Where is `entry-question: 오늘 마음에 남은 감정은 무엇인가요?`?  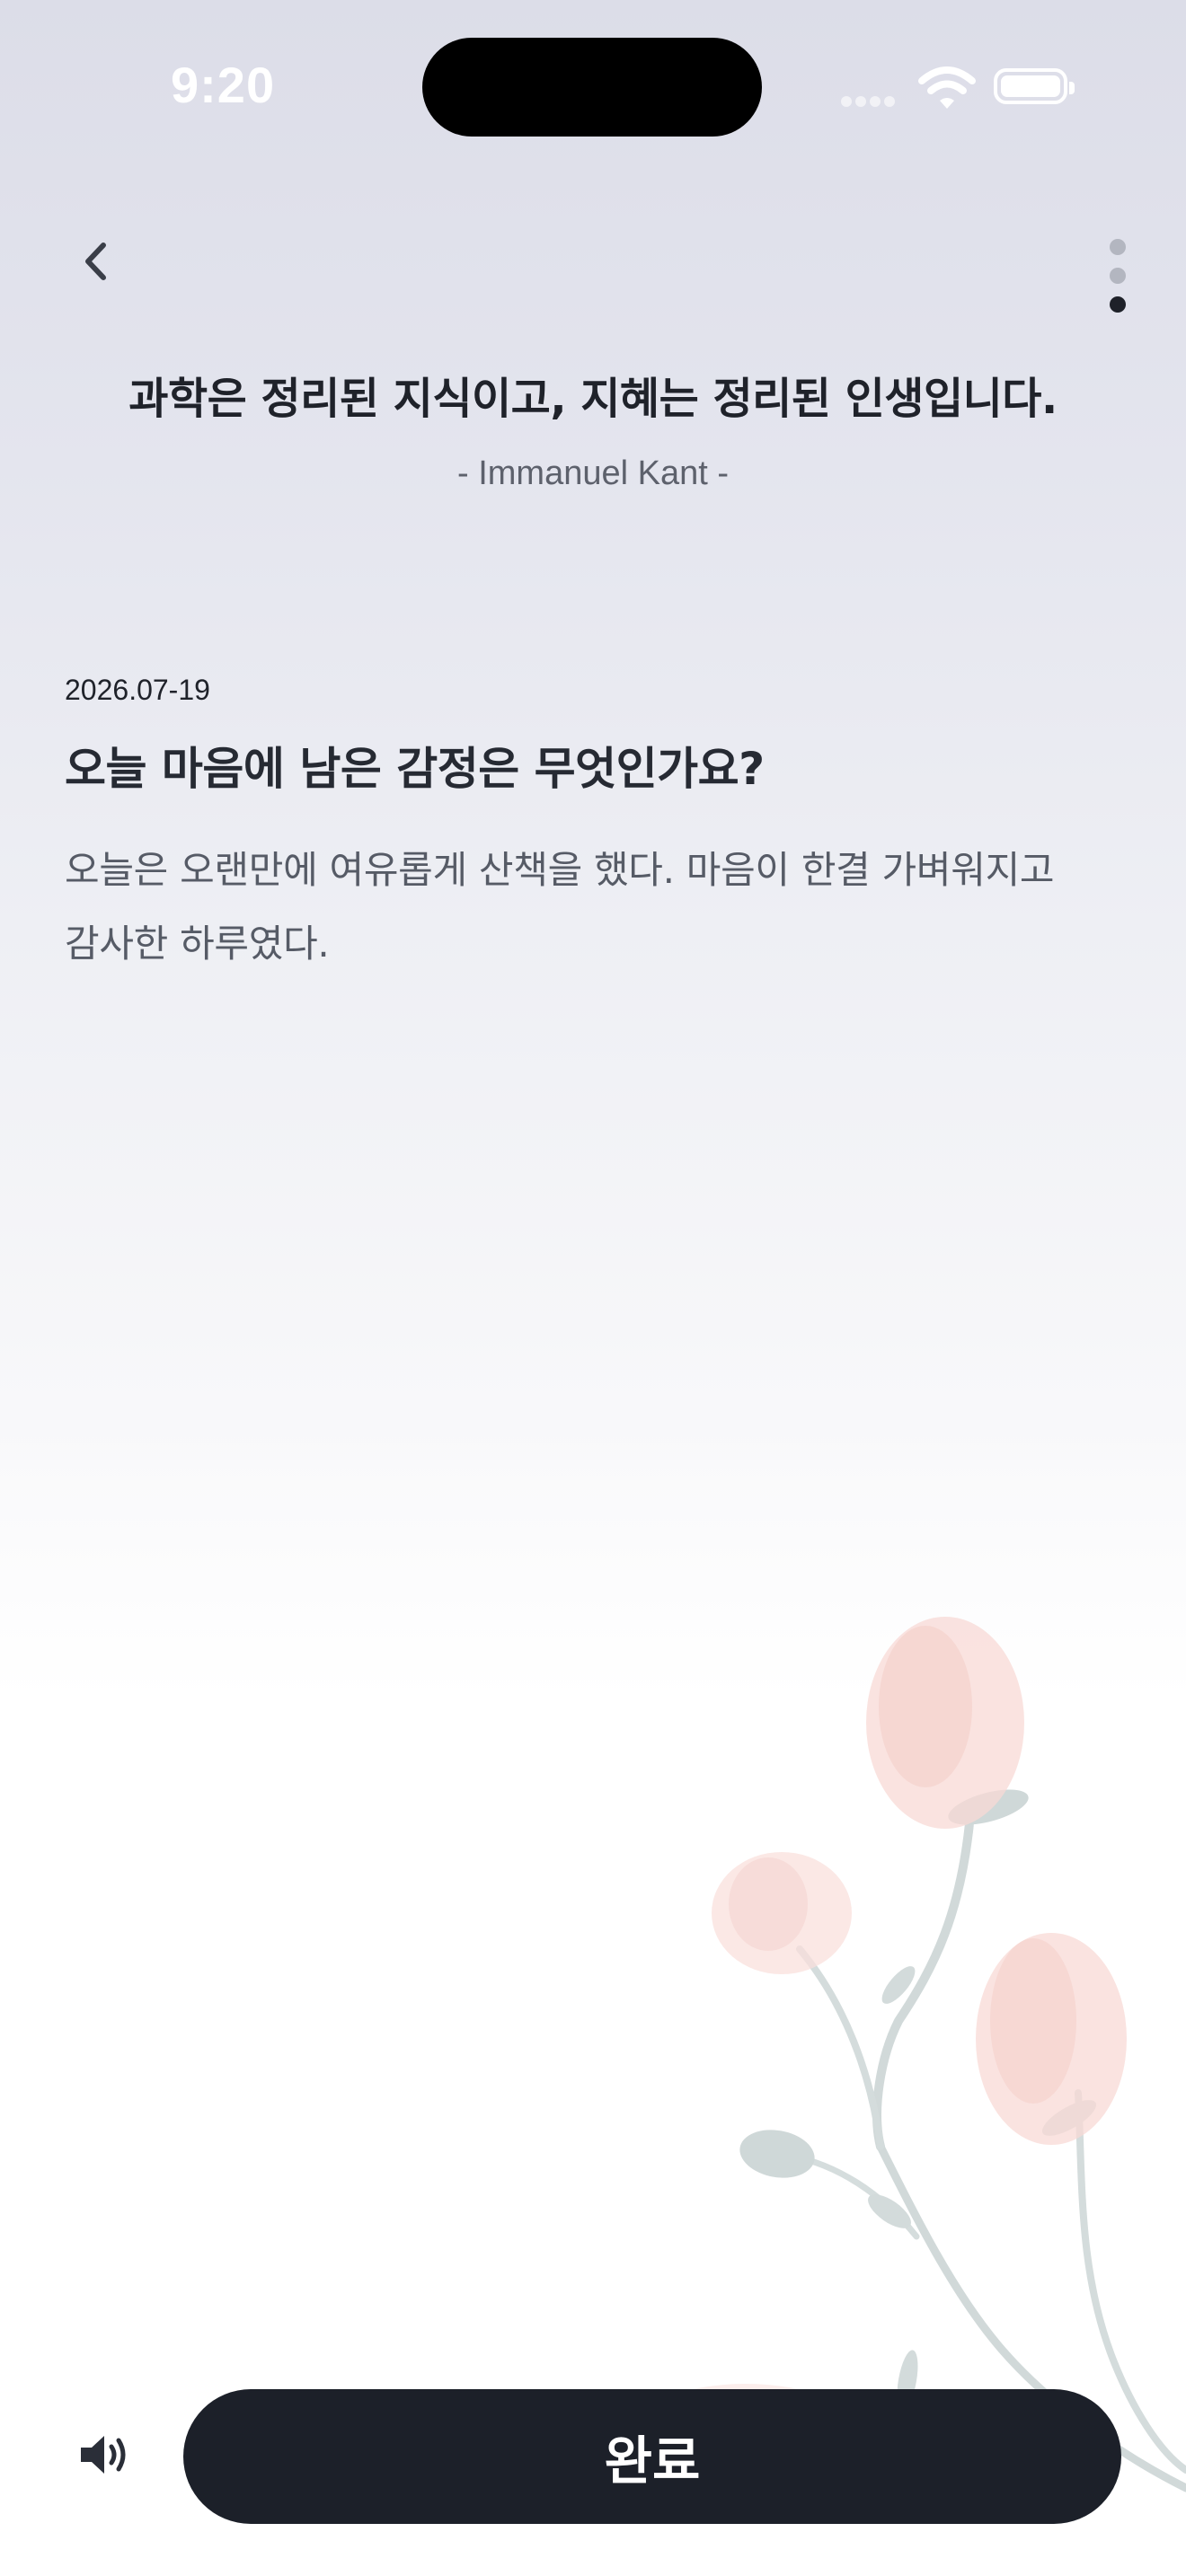 entry-question: 오늘 마음에 남은 감정은 무엇인가요? is located at coordinates (415, 769).